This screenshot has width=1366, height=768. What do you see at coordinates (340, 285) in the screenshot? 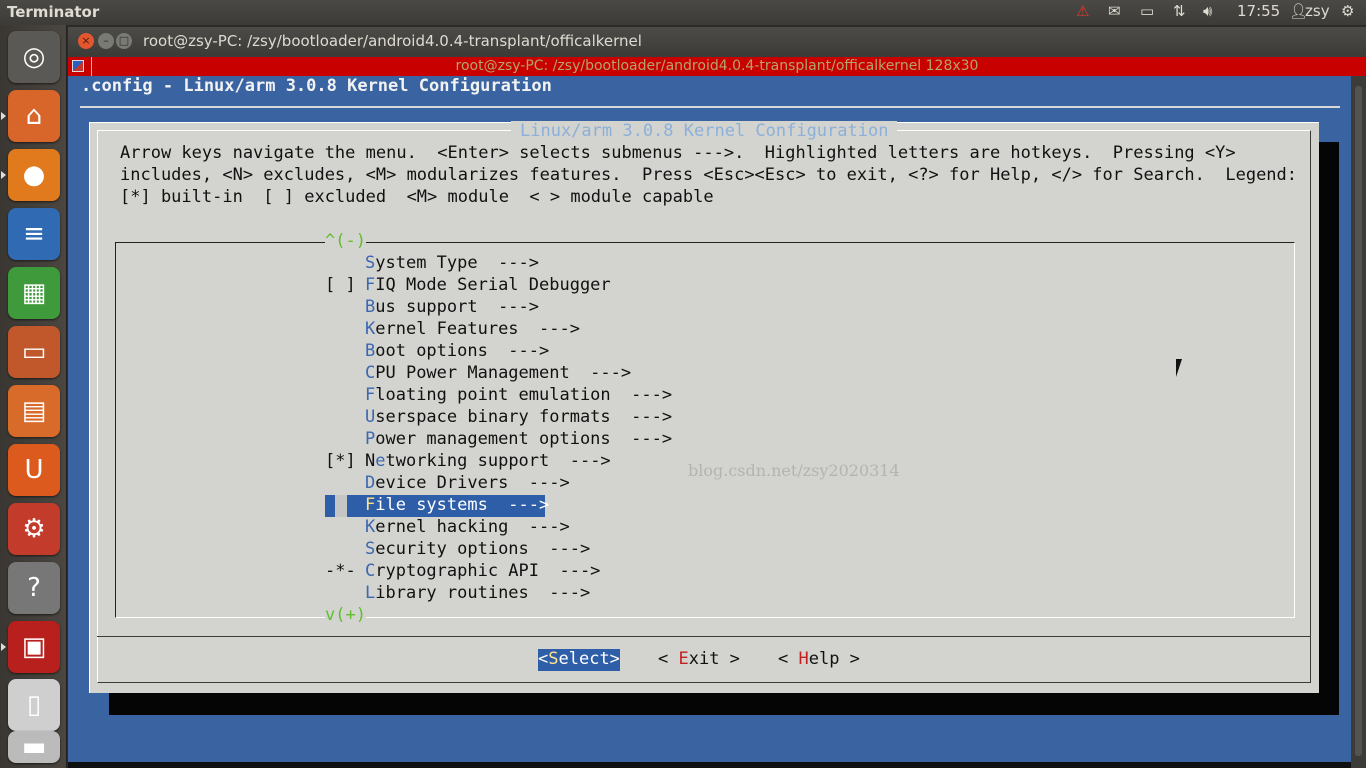
I see `menu-item-state: [ ]` at bounding box center [340, 285].